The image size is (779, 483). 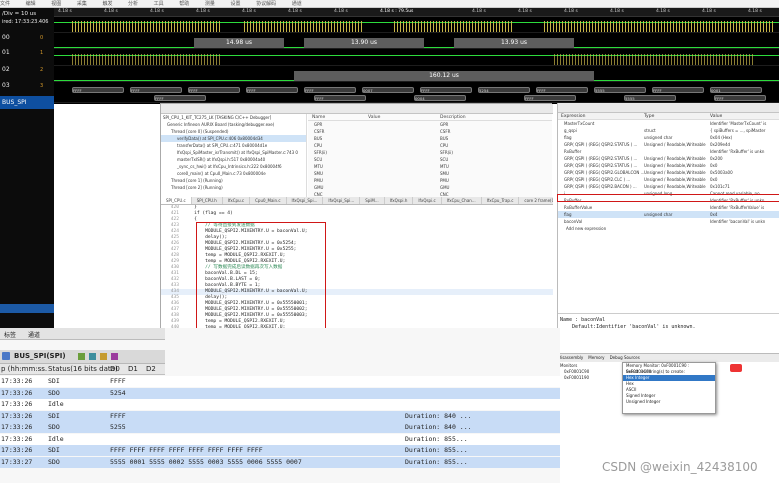 What do you see at coordinates (430, 124) in the screenshot?
I see `register-row: GPR GPR` at bounding box center [430, 124].